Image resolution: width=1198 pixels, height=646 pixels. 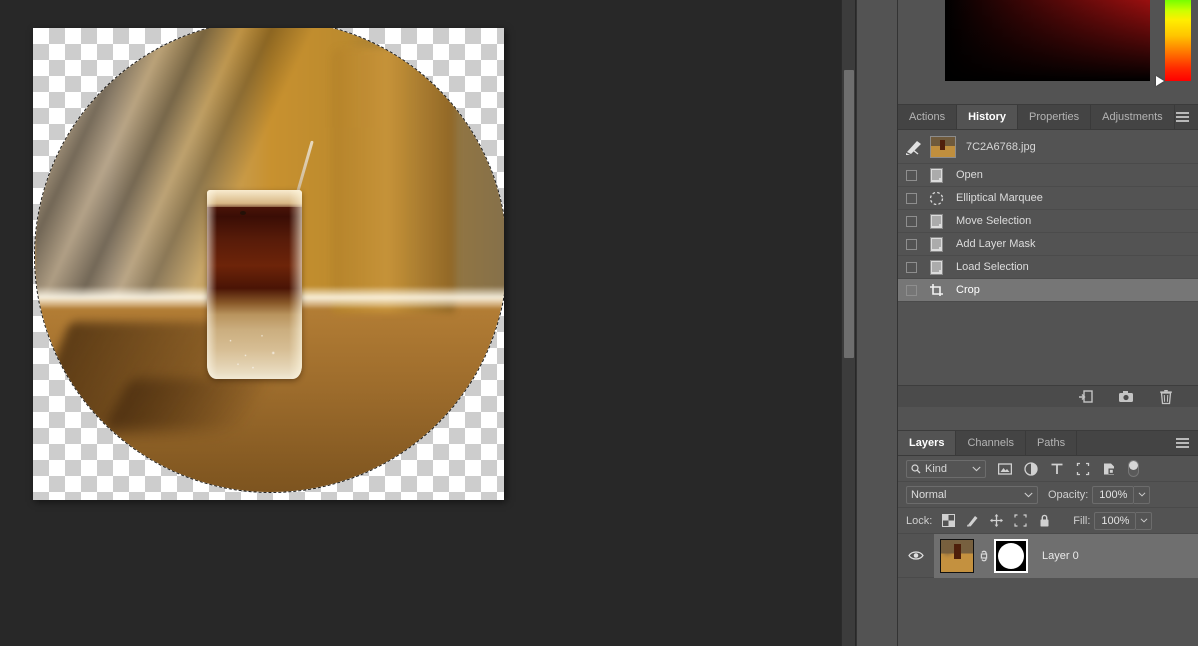 I want to click on lock-artboard-nesting-icon, so click(x=1020, y=520).